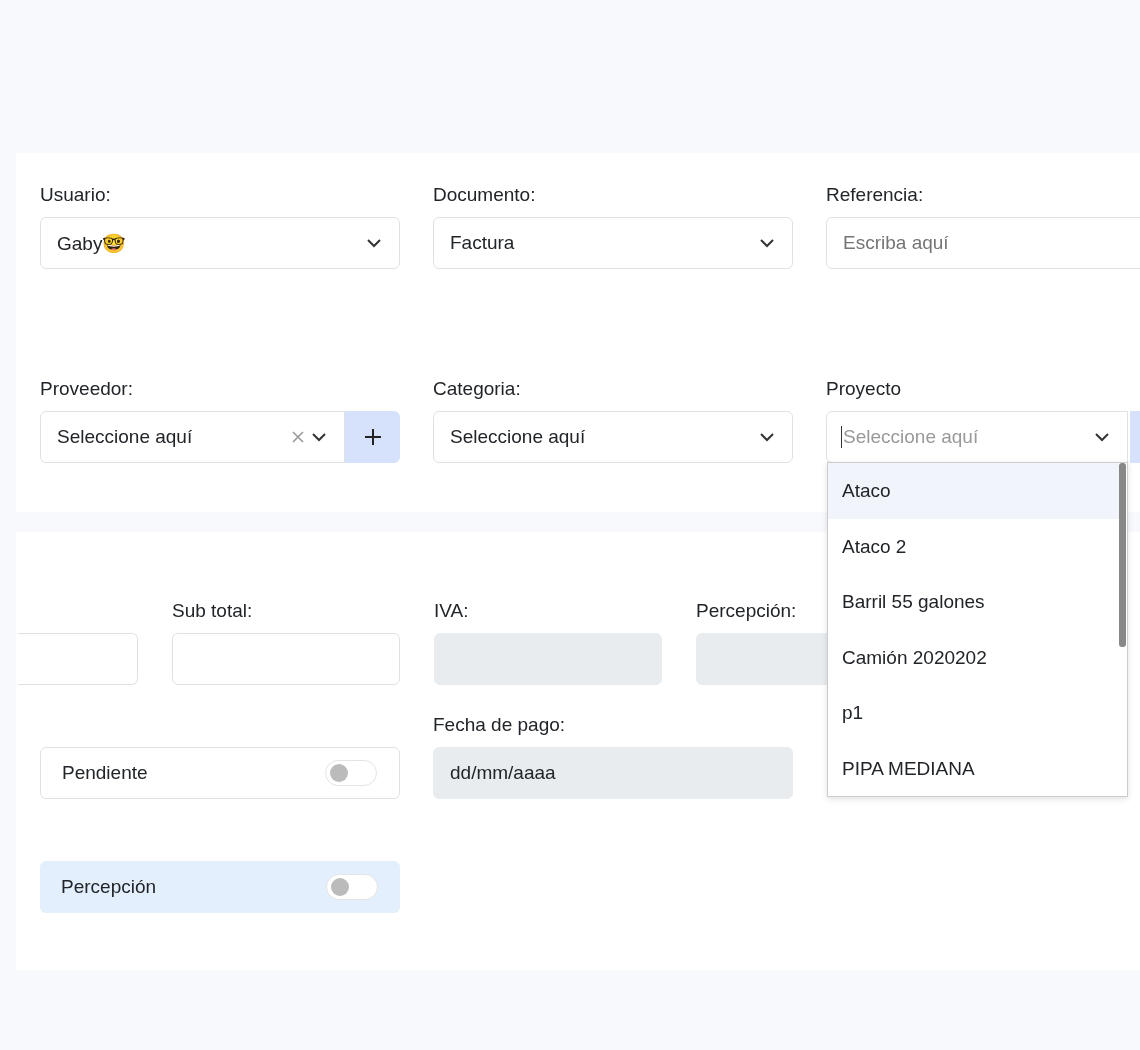 This screenshot has width=1140, height=1050. Describe the element at coordinates (973, 657) in the screenshot. I see `dropdown-option: Camión 2020202` at that location.